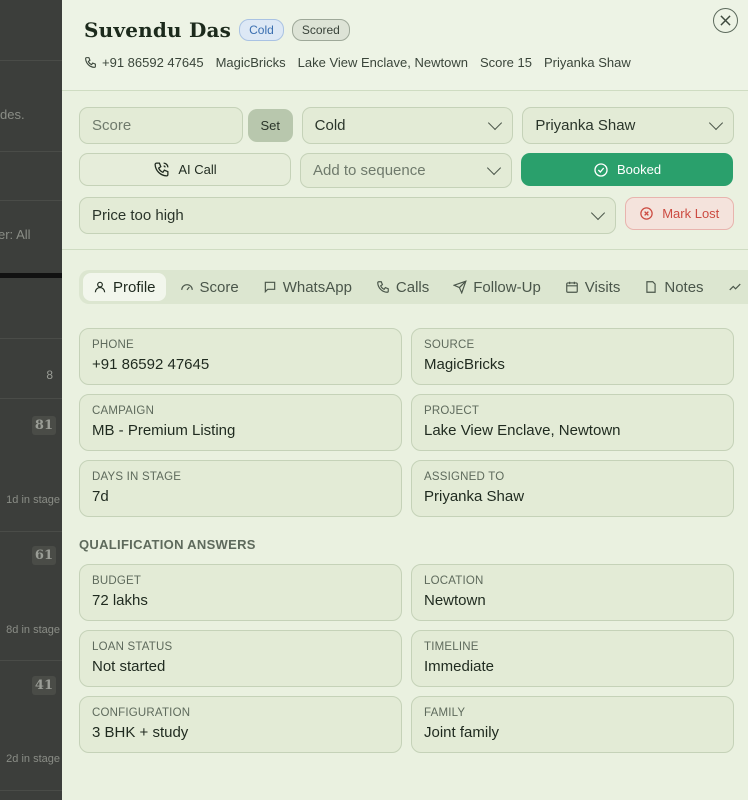  Describe the element at coordinates (572, 488) in the screenshot. I see `profile-card-assigned-to: ASSIGNED TO Priyanka Shaw` at that location.